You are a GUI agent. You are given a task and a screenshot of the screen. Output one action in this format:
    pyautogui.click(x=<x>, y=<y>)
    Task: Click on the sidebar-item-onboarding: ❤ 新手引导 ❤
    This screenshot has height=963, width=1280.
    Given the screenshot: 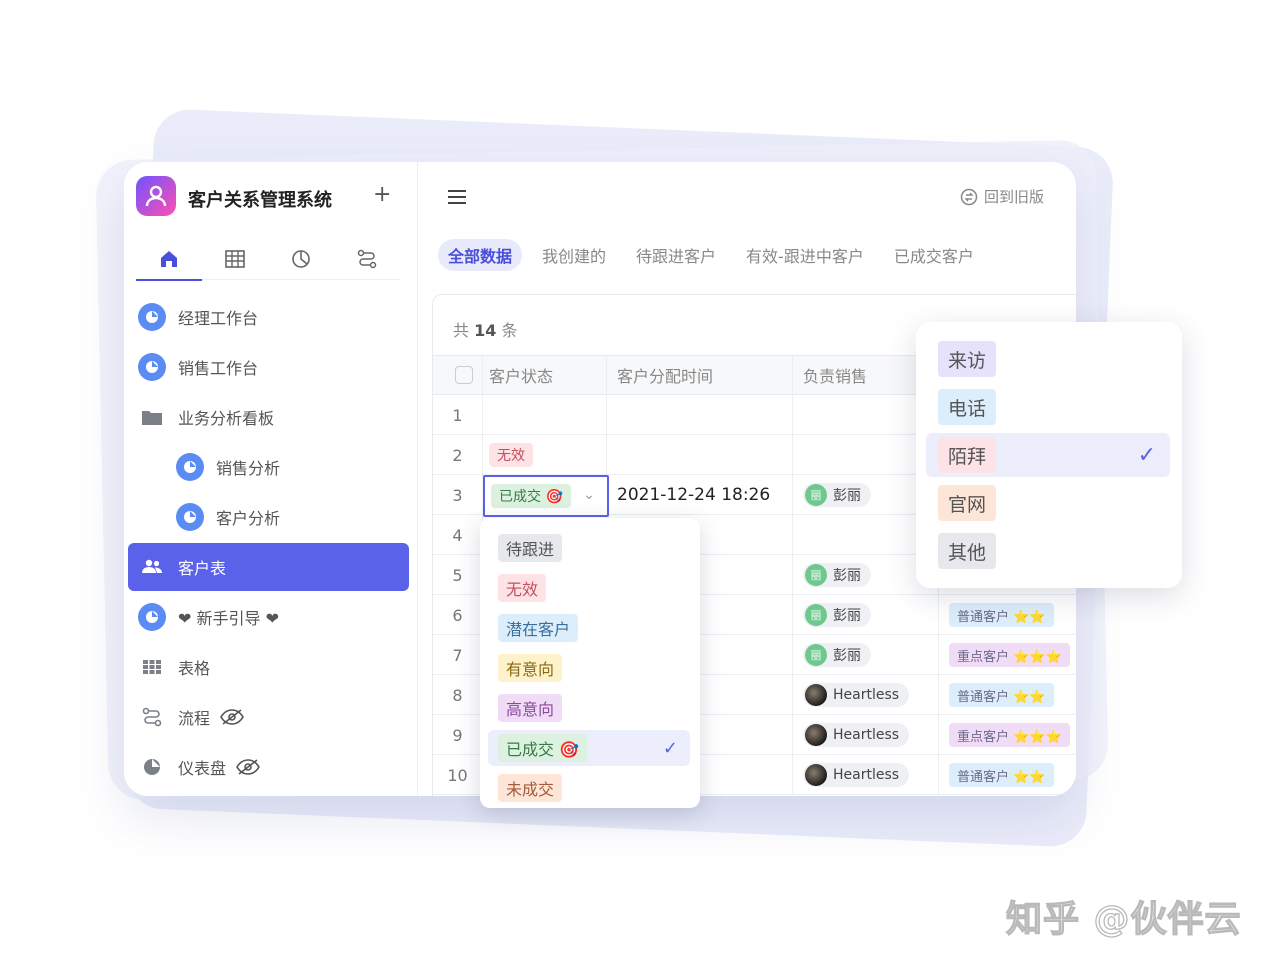 What is the action you would take?
    pyautogui.click(x=271, y=617)
    